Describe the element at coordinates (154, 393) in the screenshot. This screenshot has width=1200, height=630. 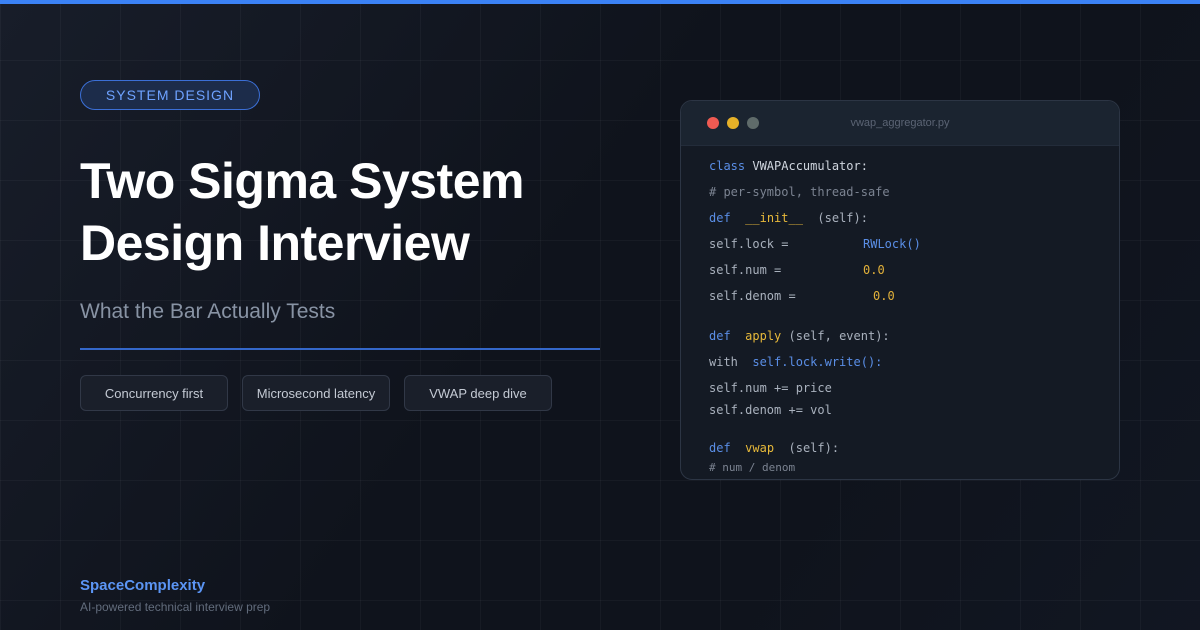
I see `topic-pill-concurrency: Concurrency first` at that location.